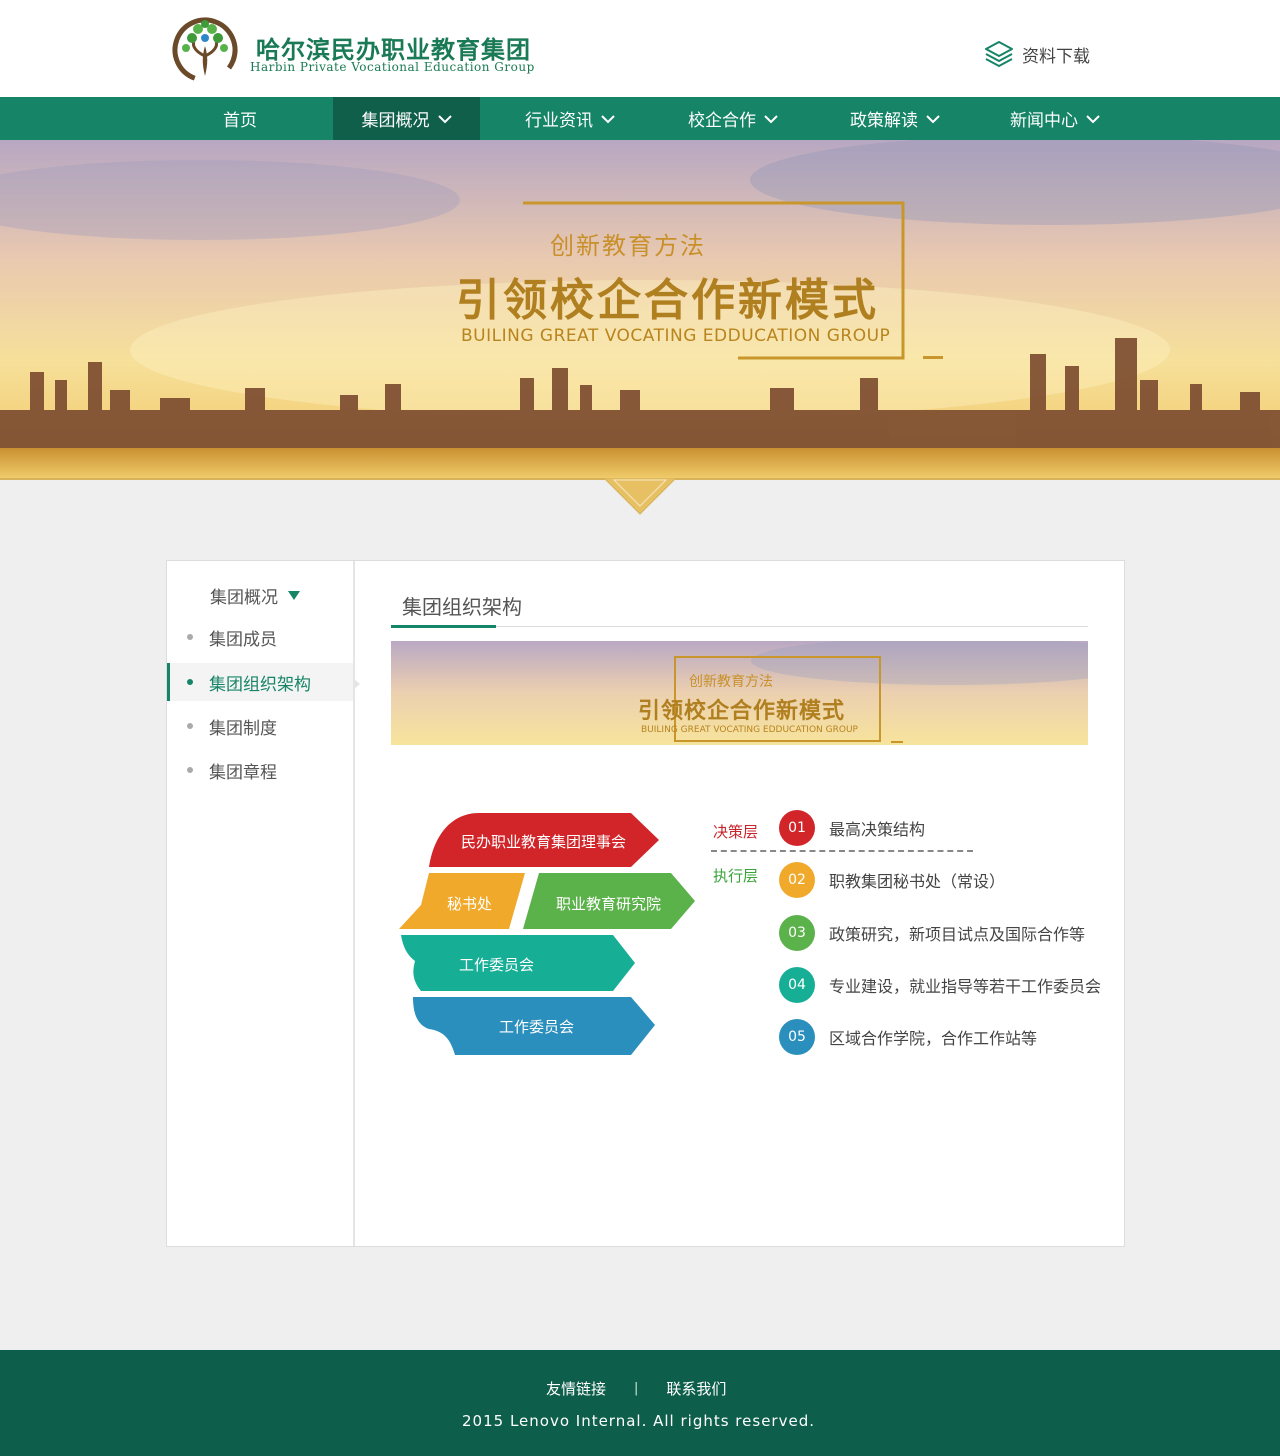  Describe the element at coordinates (240, 121) in the screenshot. I see `nav-label: 首页` at that location.